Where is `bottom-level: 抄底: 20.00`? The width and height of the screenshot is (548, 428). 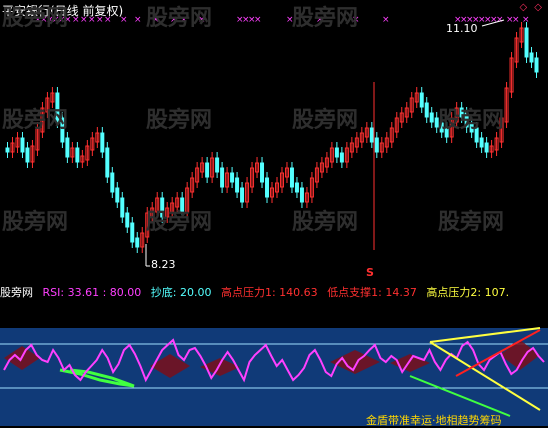
bottom-level: 抄底: 20.00 is located at coordinates (181, 292).